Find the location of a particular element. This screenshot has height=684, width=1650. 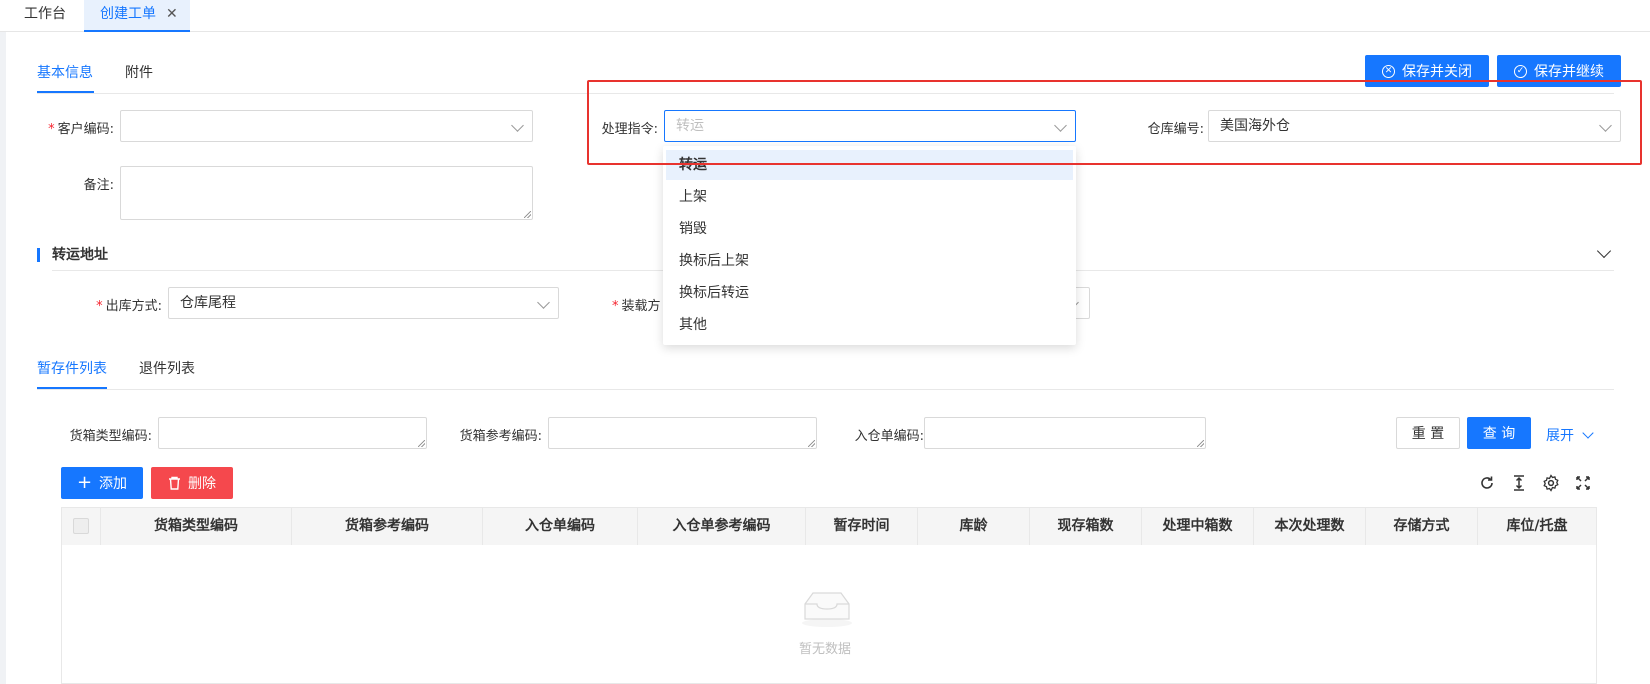

expand-link: 展开 is located at coordinates (1570, 435).